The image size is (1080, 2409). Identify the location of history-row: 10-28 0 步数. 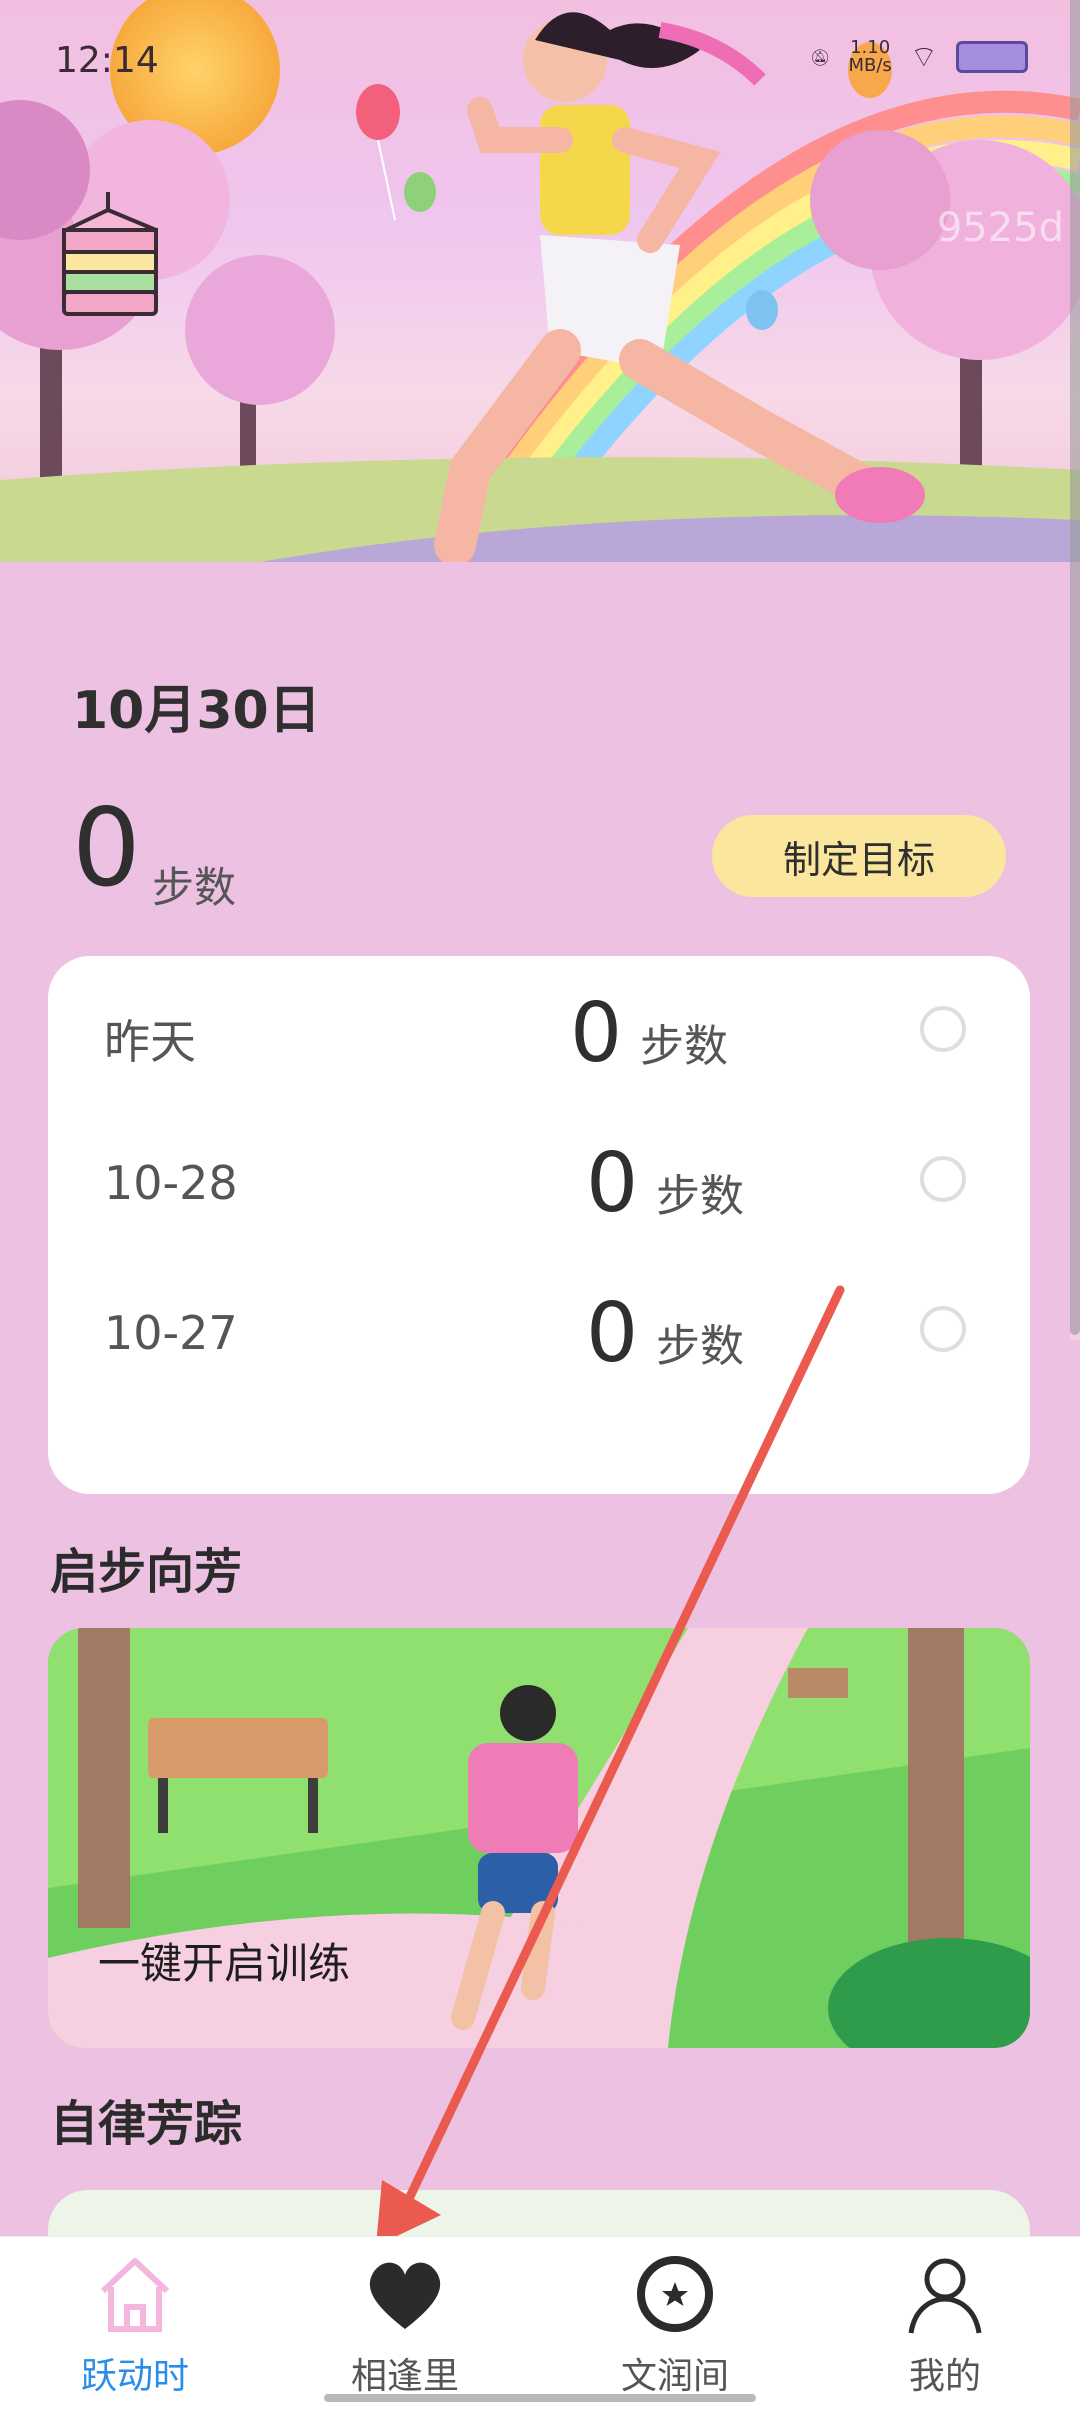
(539, 1181).